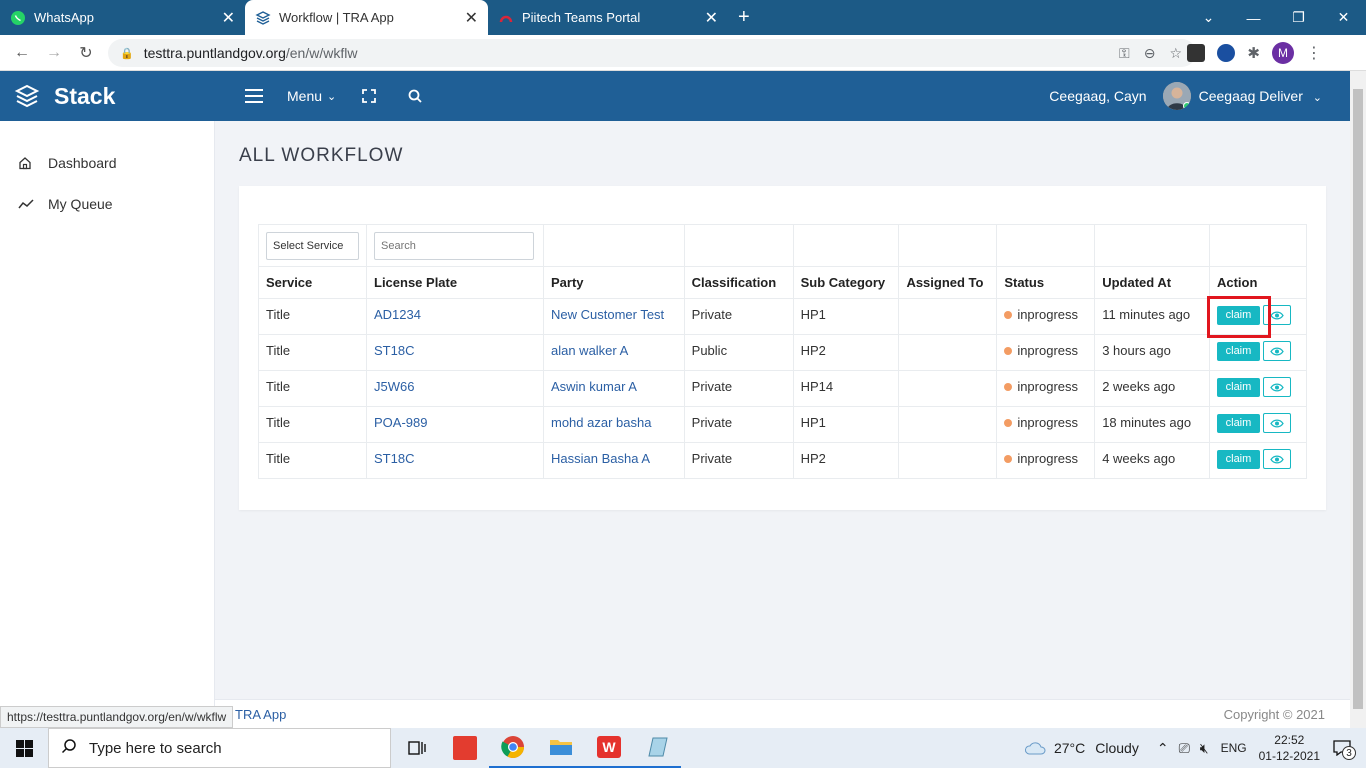 This screenshot has height=768, width=1366. What do you see at coordinates (1314, 53) in the screenshot?
I see `browser-menu-icon: ⋮` at bounding box center [1314, 53].